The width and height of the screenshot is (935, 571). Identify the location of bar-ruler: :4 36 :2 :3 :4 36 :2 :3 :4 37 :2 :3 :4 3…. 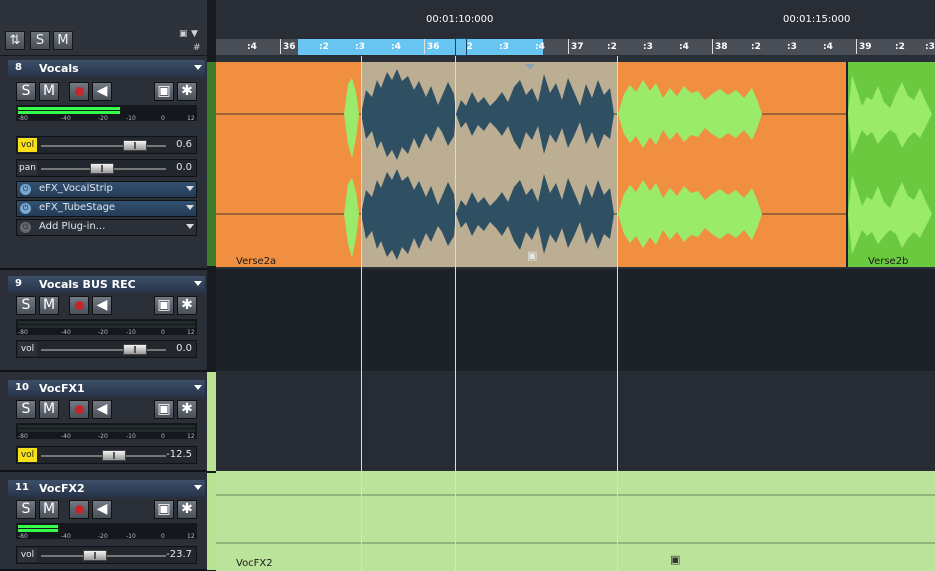
(575, 47).